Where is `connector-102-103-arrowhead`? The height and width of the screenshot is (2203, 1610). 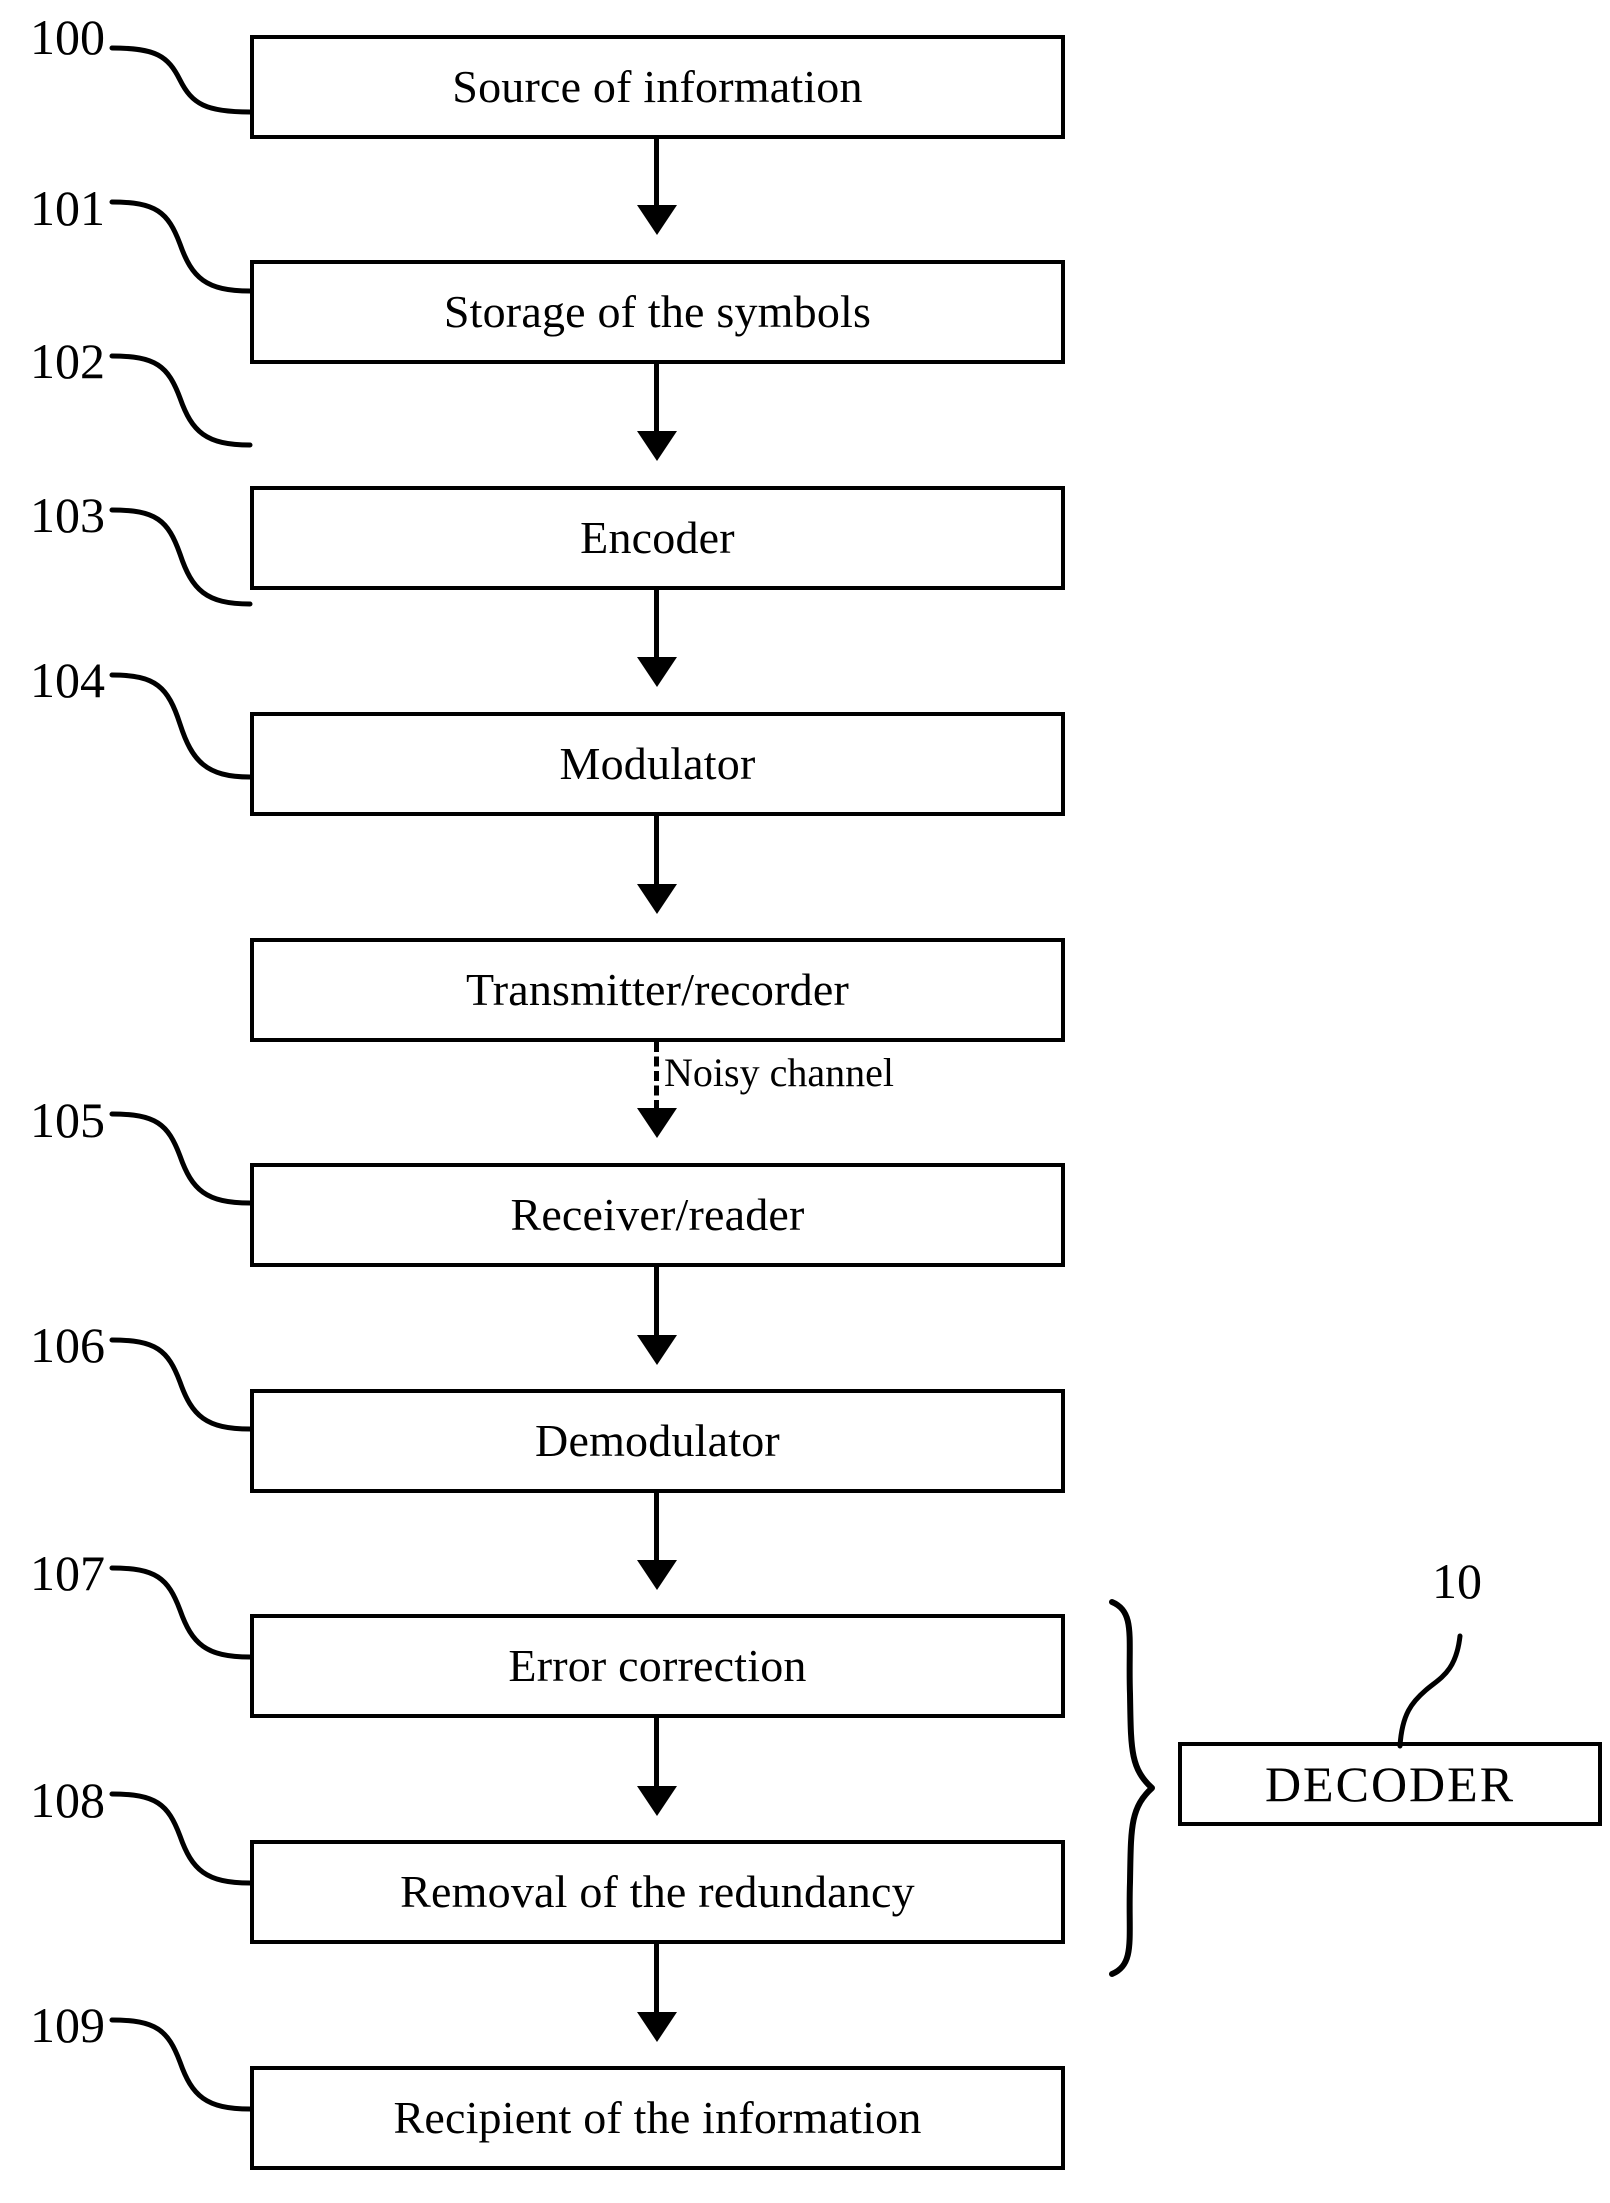 connector-102-103-arrowhead is located at coordinates (657, 672).